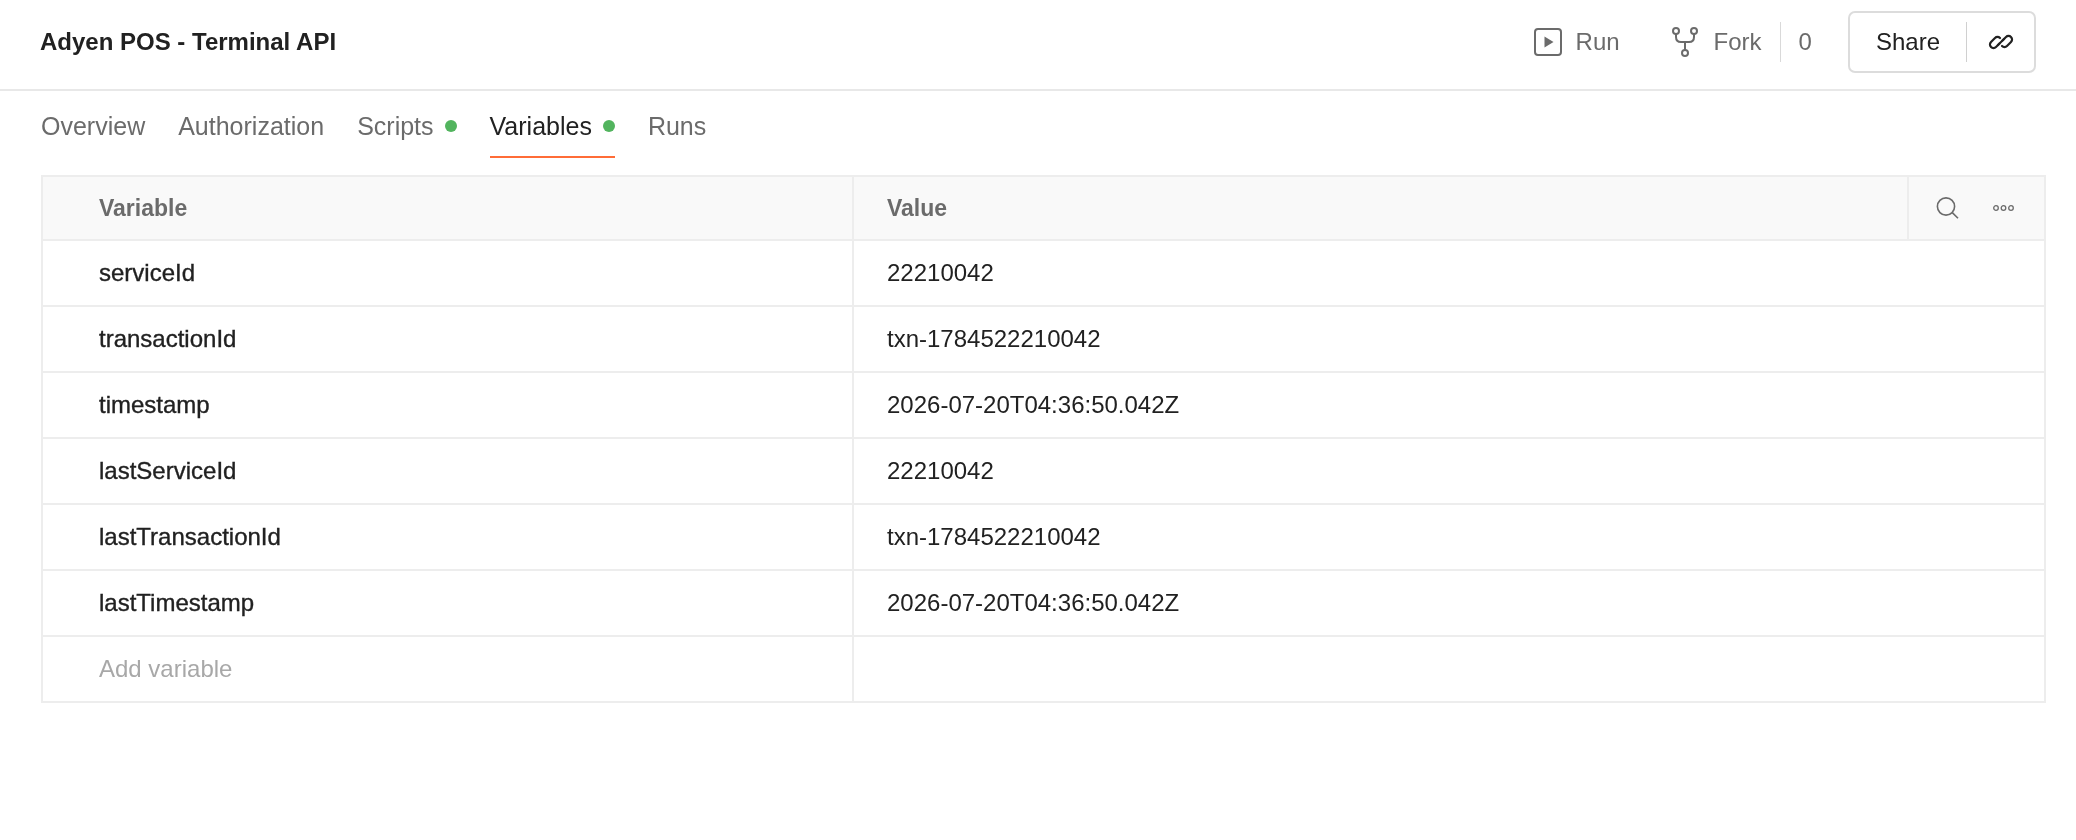  What do you see at coordinates (1805, 41) in the screenshot?
I see `fork-count: 0` at bounding box center [1805, 41].